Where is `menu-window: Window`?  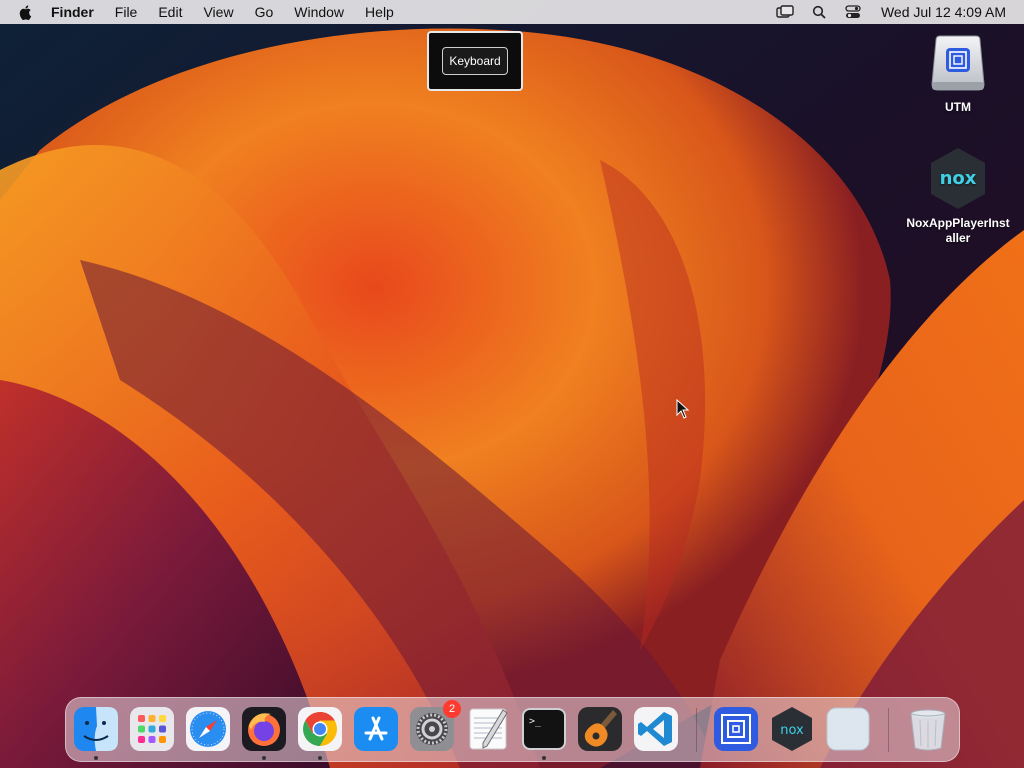 menu-window: Window is located at coordinates (319, 12).